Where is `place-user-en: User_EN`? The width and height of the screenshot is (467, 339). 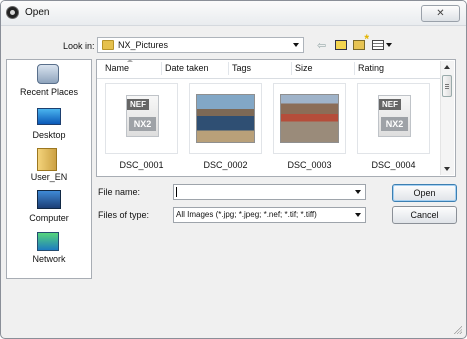 place-user-en: User_EN is located at coordinates (49, 166).